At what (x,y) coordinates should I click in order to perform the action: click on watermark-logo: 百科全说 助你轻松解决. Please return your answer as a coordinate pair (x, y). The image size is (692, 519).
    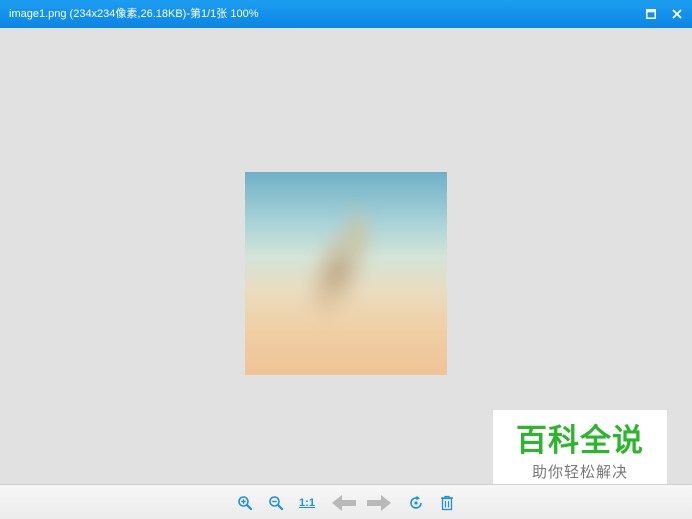
    Looking at the image, I should click on (580, 452).